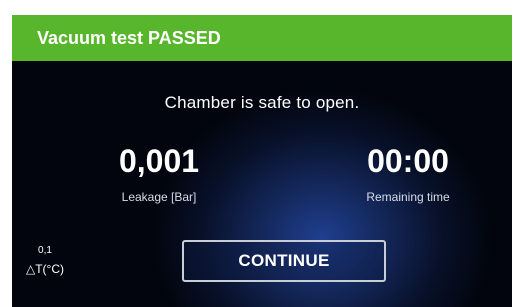 The width and height of the screenshot is (524, 307). What do you see at coordinates (129, 38) in the screenshot?
I see `status-title: Vacuum test PASSED` at bounding box center [129, 38].